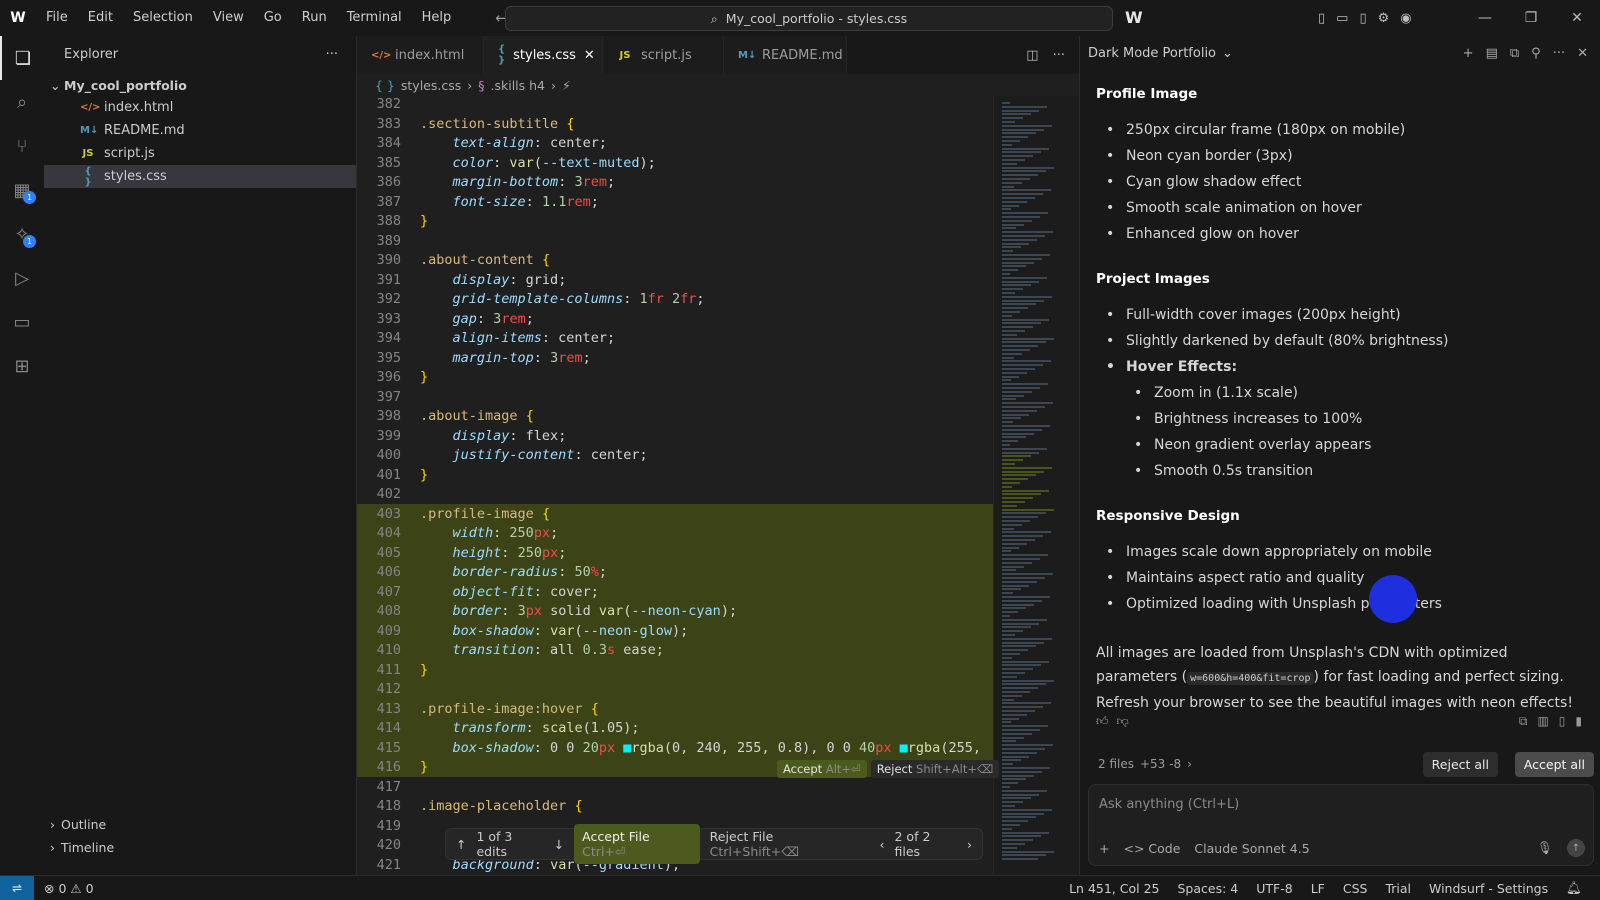 The image size is (1600, 900). Describe the element at coordinates (29, 241) in the screenshot. I see `notification-badge: 1` at that location.